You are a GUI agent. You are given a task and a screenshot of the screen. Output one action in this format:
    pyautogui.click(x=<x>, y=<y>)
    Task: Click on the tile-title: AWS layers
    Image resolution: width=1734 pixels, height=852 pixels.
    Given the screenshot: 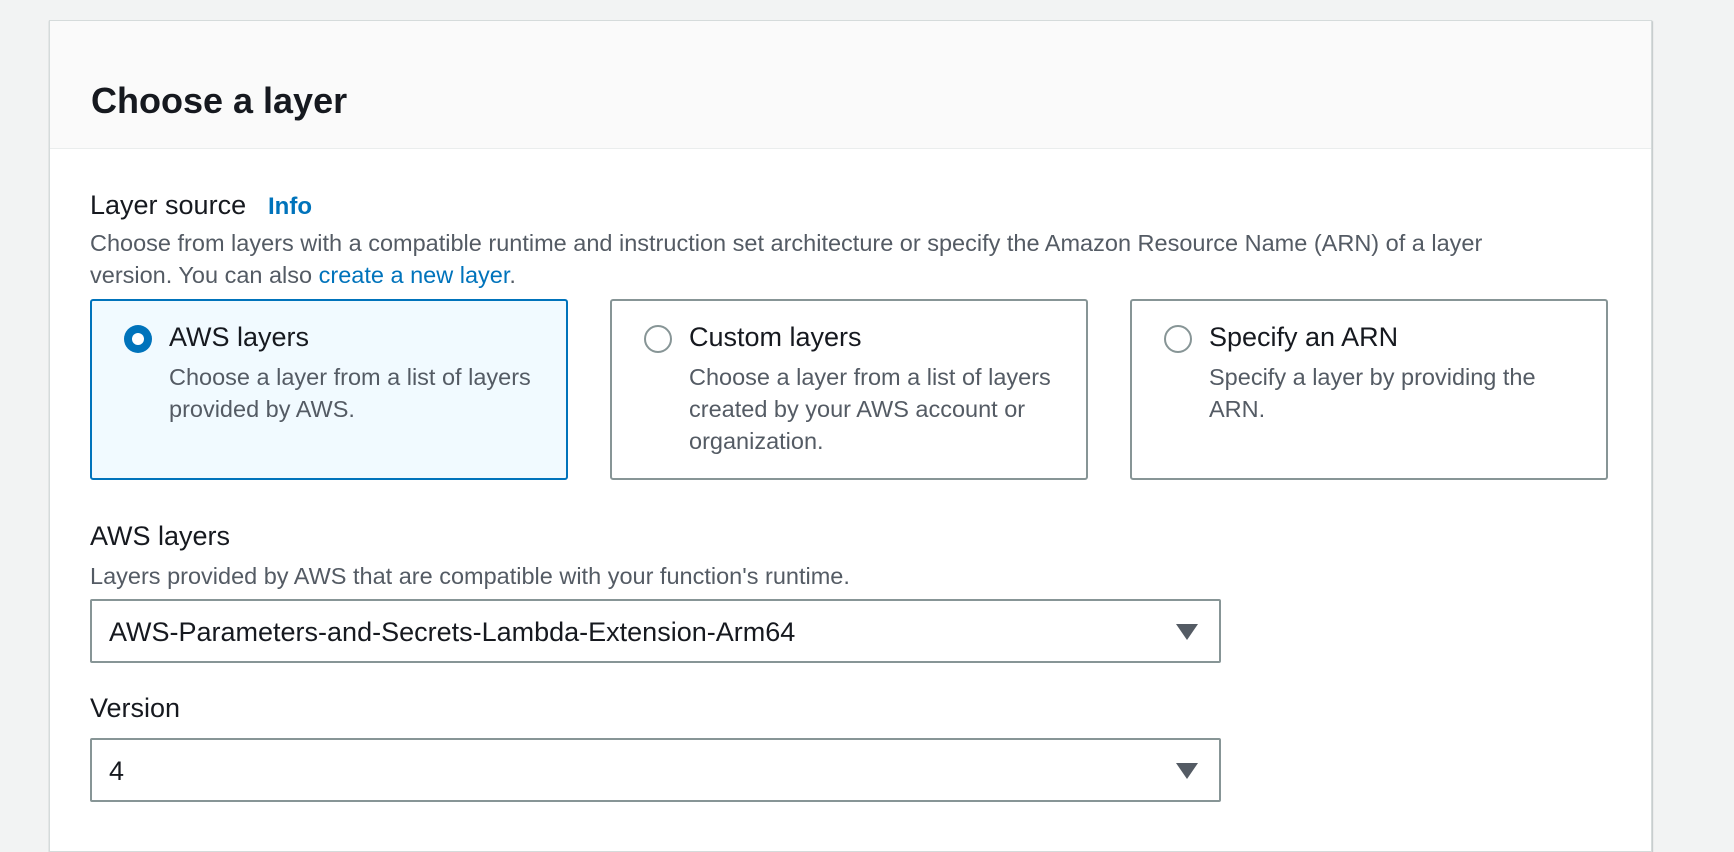 What is the action you would take?
    pyautogui.click(x=239, y=337)
    